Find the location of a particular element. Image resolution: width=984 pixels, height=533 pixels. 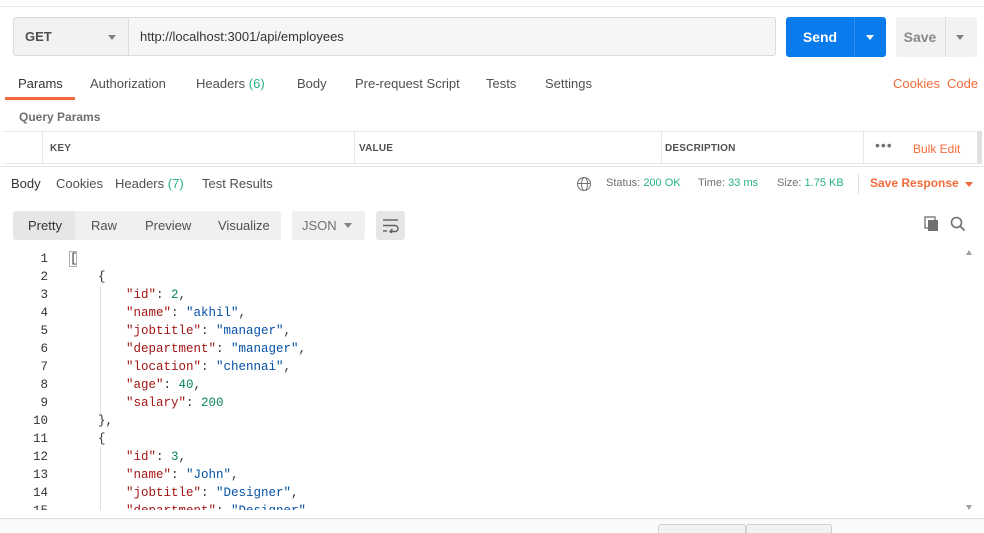

code-line: 12 "id": 3, is located at coordinates (480, 459).